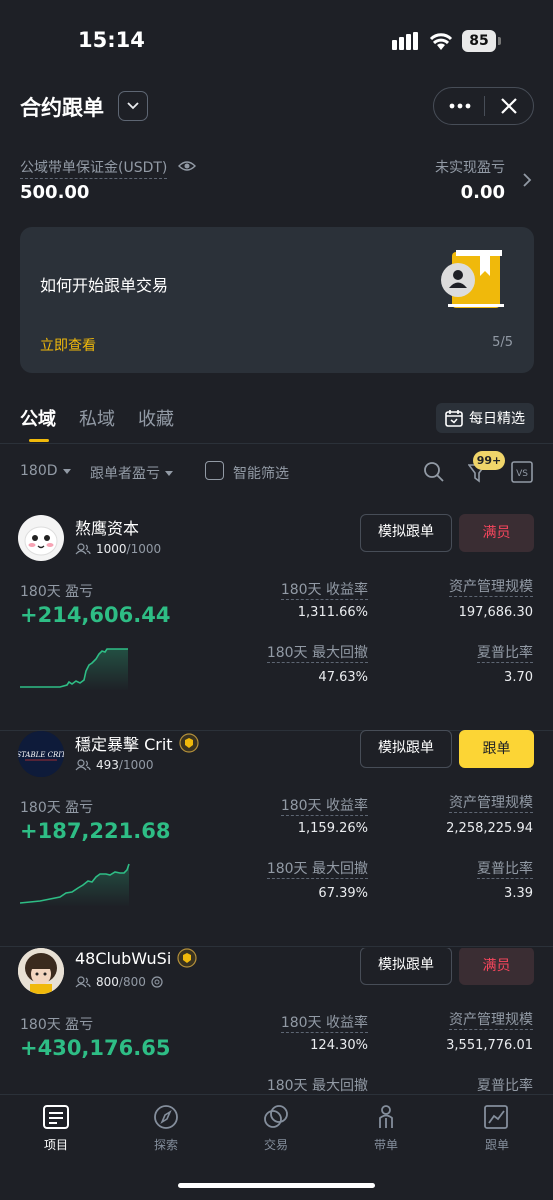  I want to click on verified-badge-icon, so click(187, 958).